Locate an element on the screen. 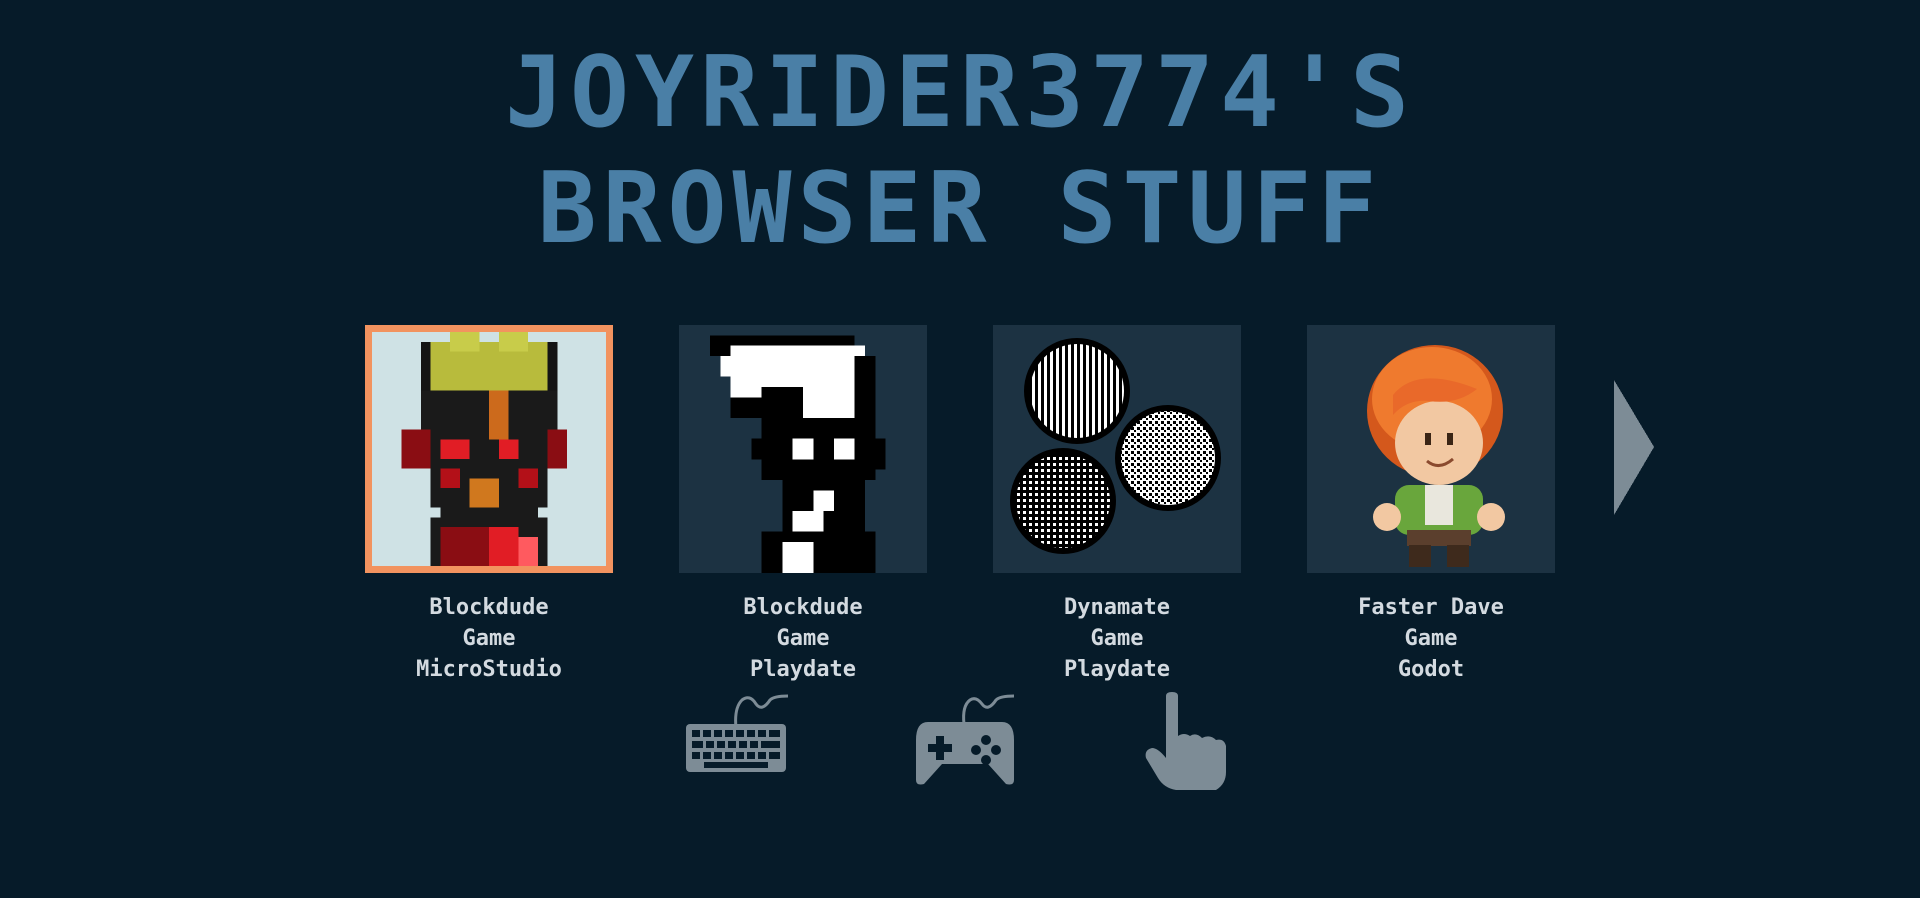 The height and width of the screenshot is (898, 1920). game-card-blockdude-playdate is located at coordinates (803, 449).